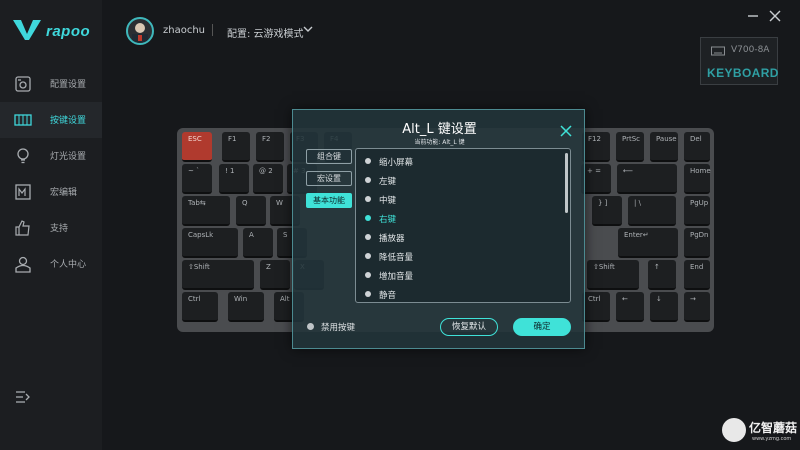 This screenshot has height=450, width=800. What do you see at coordinates (753, 16) in the screenshot?
I see `minimize-icon` at bounding box center [753, 16].